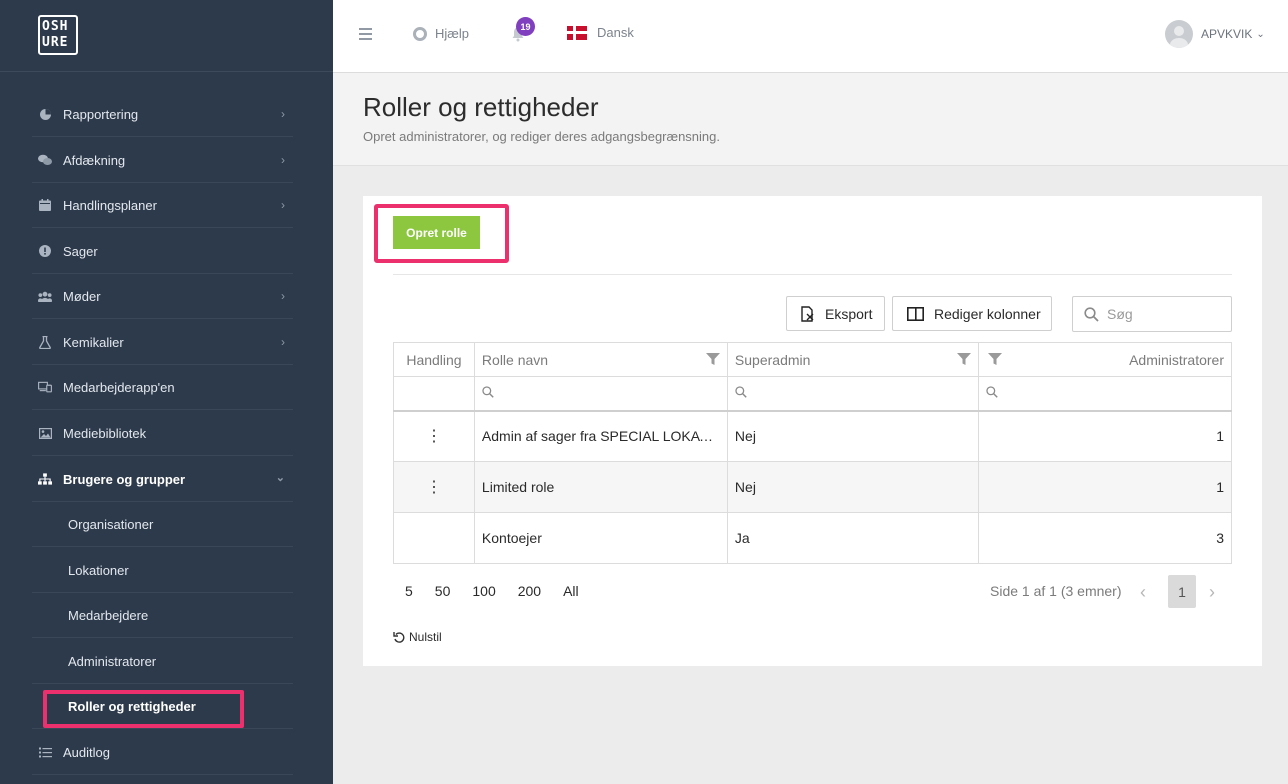 The height and width of the screenshot is (784, 1288). I want to click on search-placeholder: Søg, so click(1120, 314).